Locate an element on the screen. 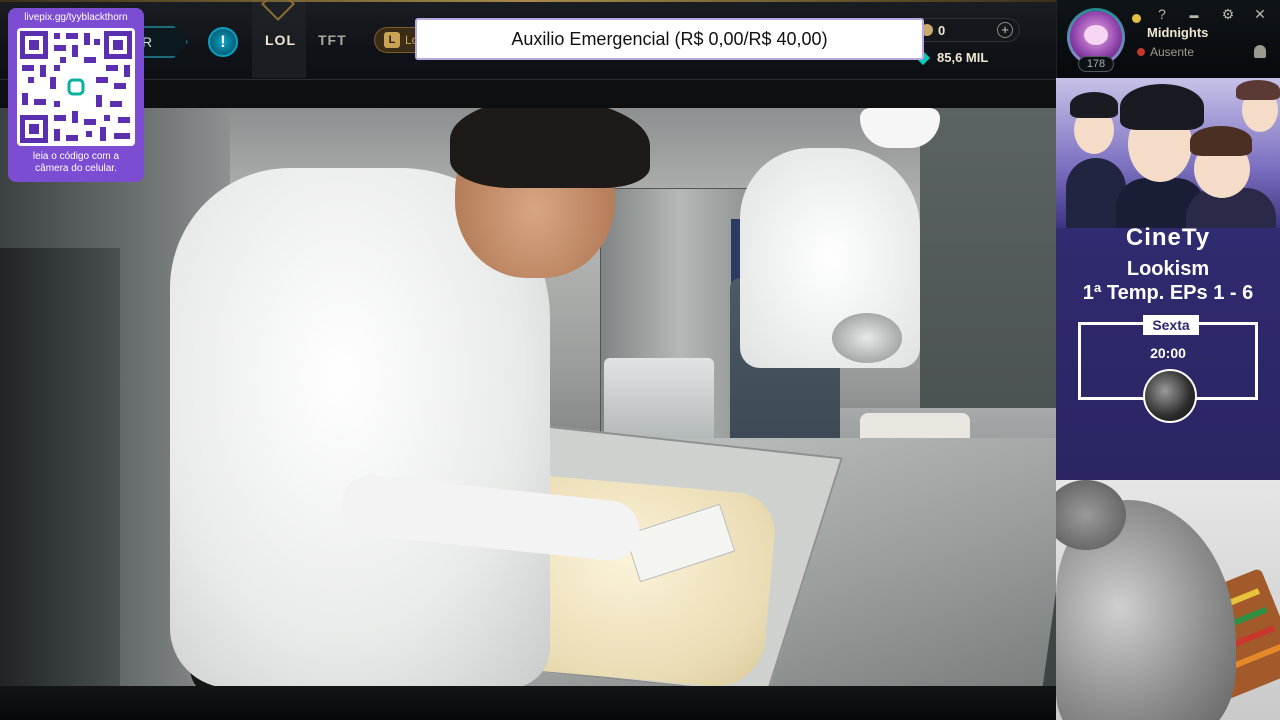 The width and height of the screenshot is (1280, 720). alert-icon: ! is located at coordinates (223, 42).